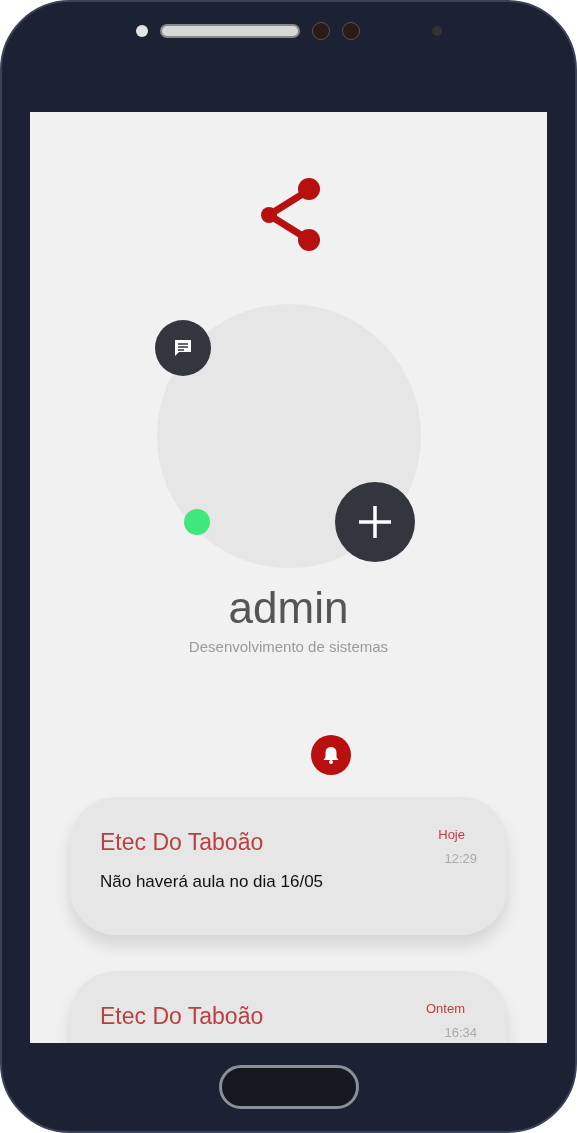 The image size is (577, 1133). What do you see at coordinates (330, 754) in the screenshot?
I see `bell-badge` at bounding box center [330, 754].